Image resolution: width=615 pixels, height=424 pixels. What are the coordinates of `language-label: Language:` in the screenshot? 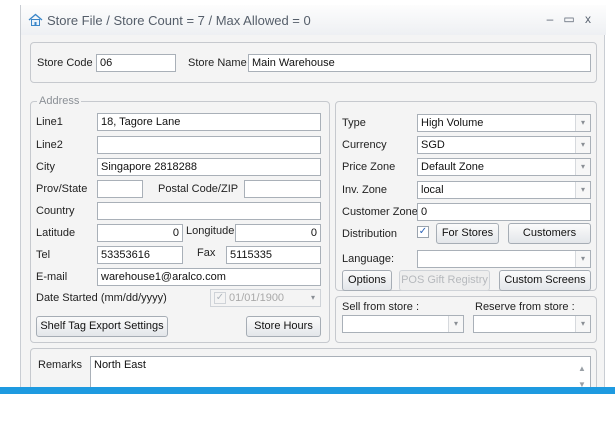 It's located at (368, 259).